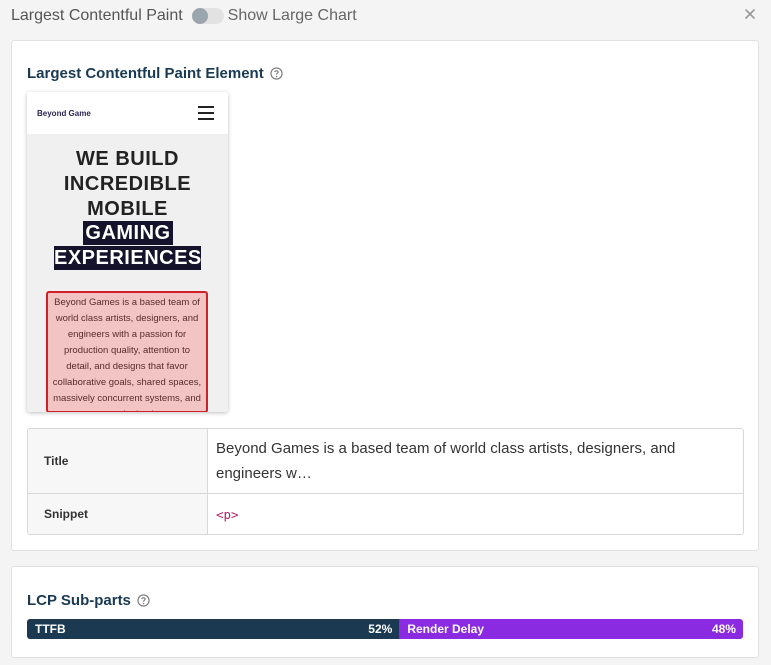 The image size is (771, 665). Describe the element at coordinates (475, 514) in the screenshot. I see `snippet-value-cell: <p>` at that location.